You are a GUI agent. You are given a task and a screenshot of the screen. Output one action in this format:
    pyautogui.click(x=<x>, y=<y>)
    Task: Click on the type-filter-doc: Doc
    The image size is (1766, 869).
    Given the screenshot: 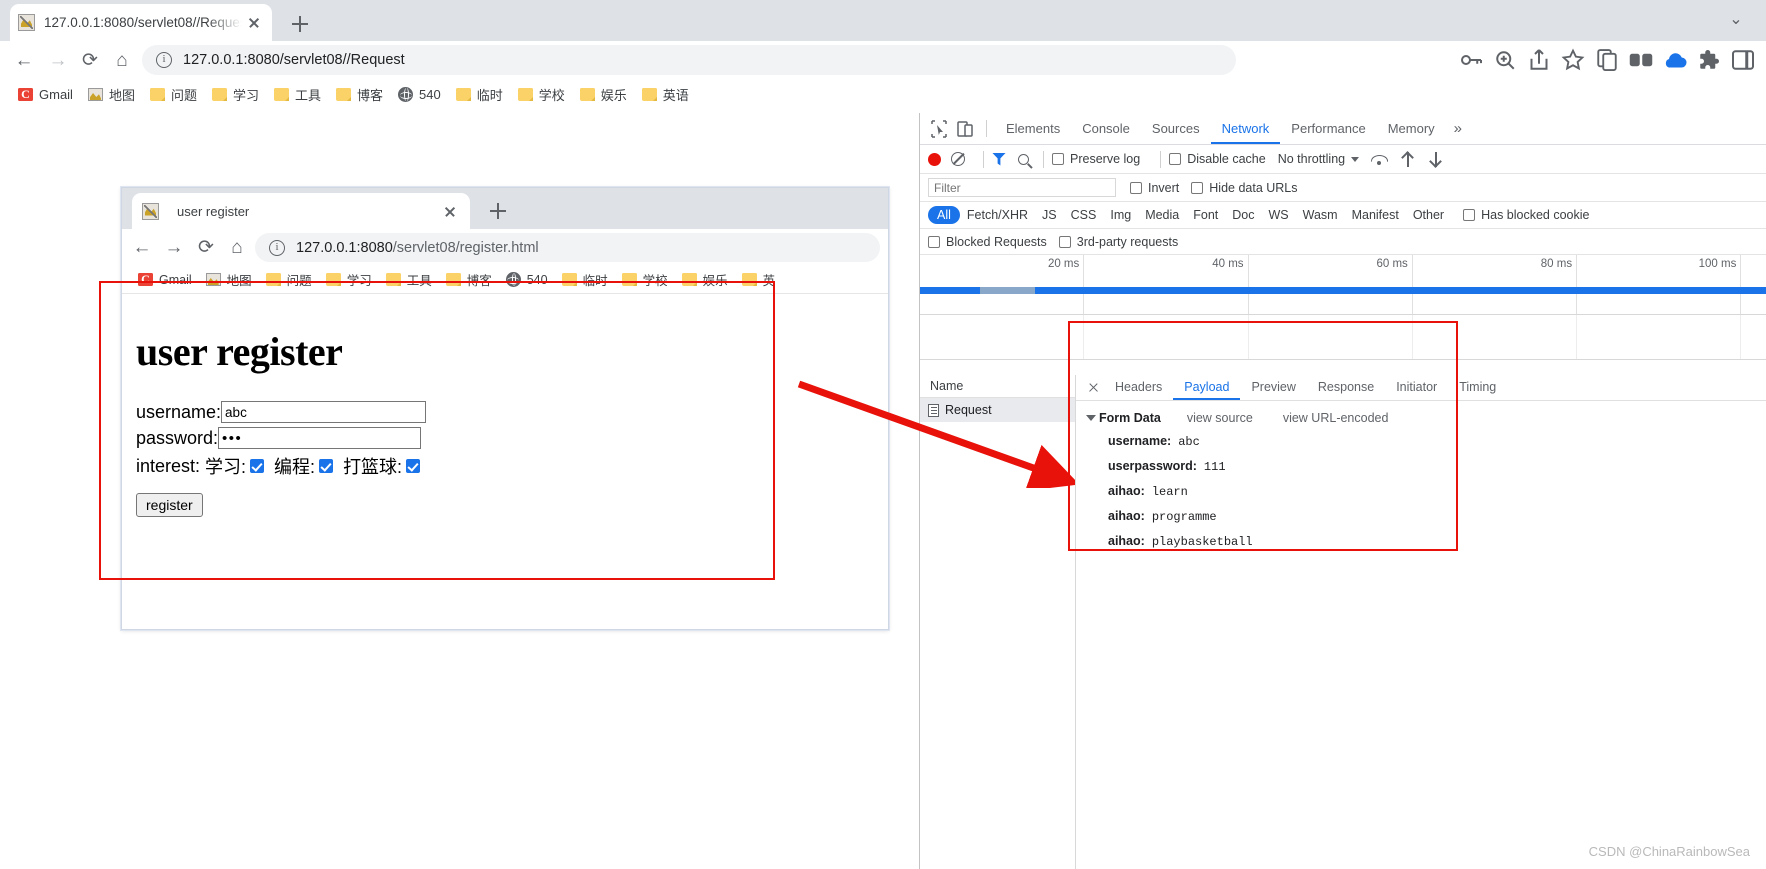 What is the action you would take?
    pyautogui.click(x=1243, y=215)
    